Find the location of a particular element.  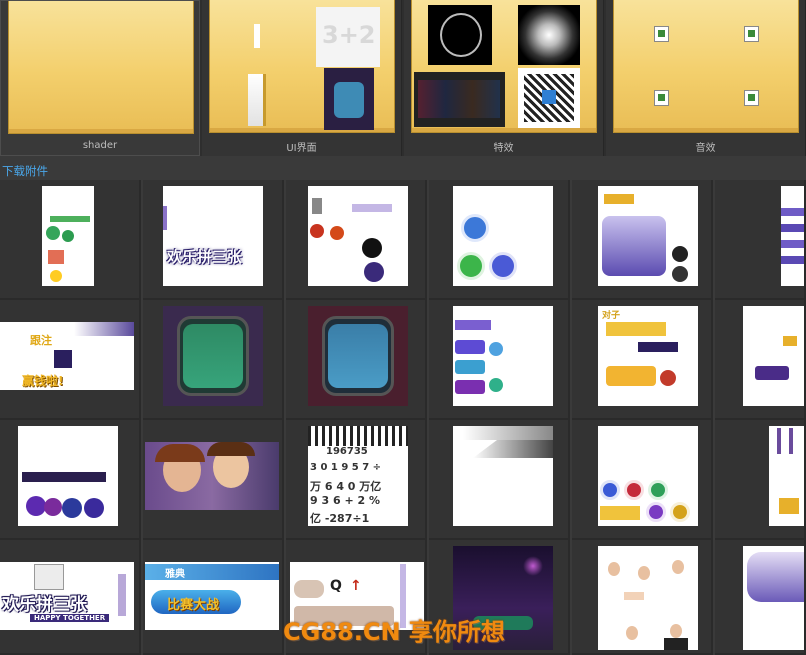

thumbnail-image: 对子 is located at coordinates (648, 356).